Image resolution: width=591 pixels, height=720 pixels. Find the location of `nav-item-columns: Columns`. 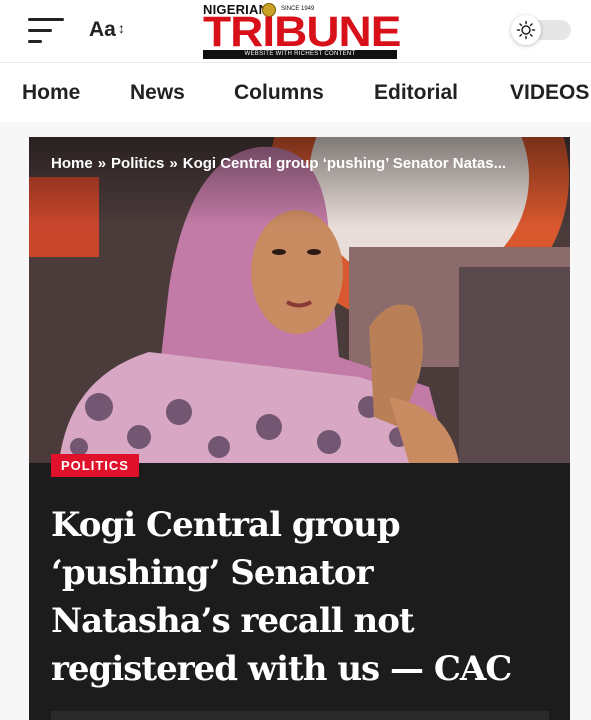

nav-item-columns: Columns is located at coordinates (279, 93).